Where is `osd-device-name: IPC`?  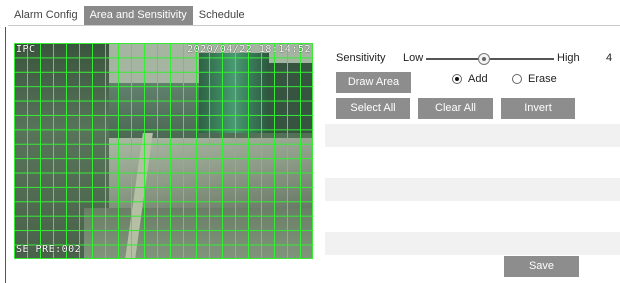 osd-device-name: IPC is located at coordinates (26, 49).